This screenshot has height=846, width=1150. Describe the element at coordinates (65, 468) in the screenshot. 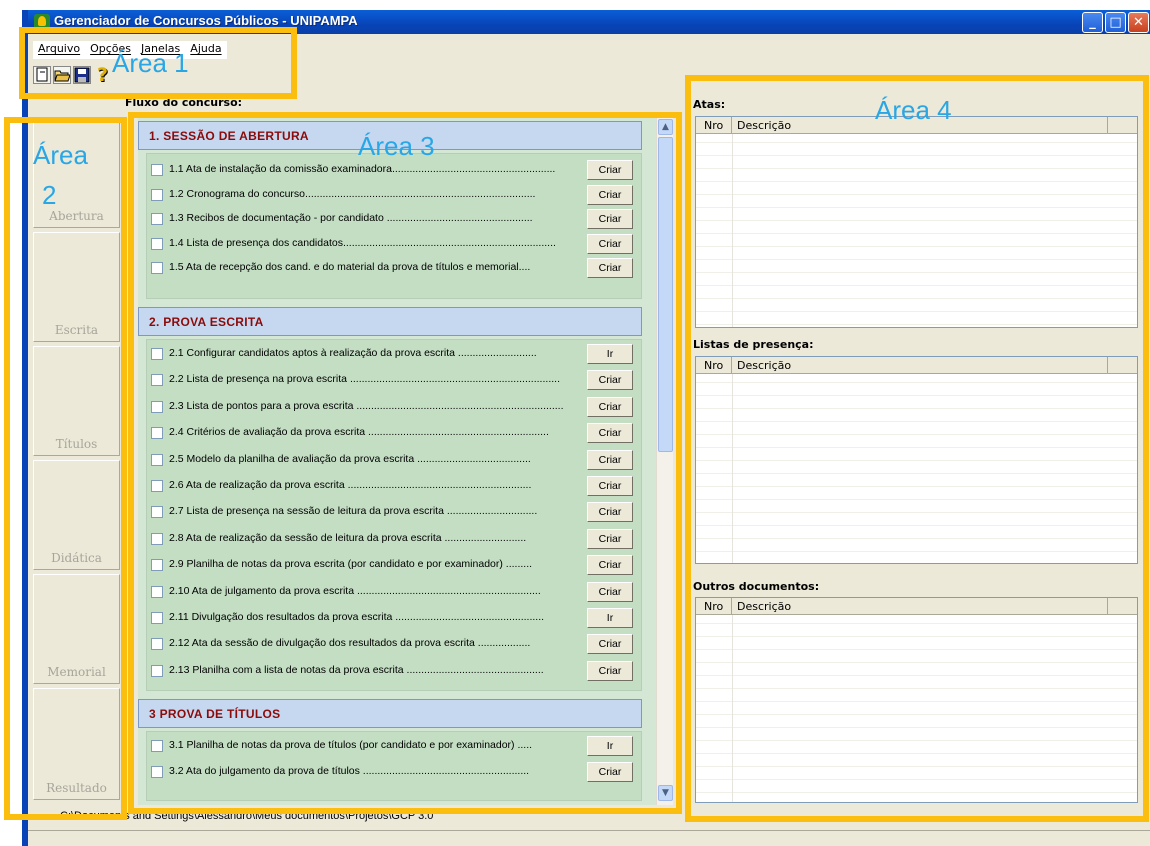

I see `area-2-box` at that location.